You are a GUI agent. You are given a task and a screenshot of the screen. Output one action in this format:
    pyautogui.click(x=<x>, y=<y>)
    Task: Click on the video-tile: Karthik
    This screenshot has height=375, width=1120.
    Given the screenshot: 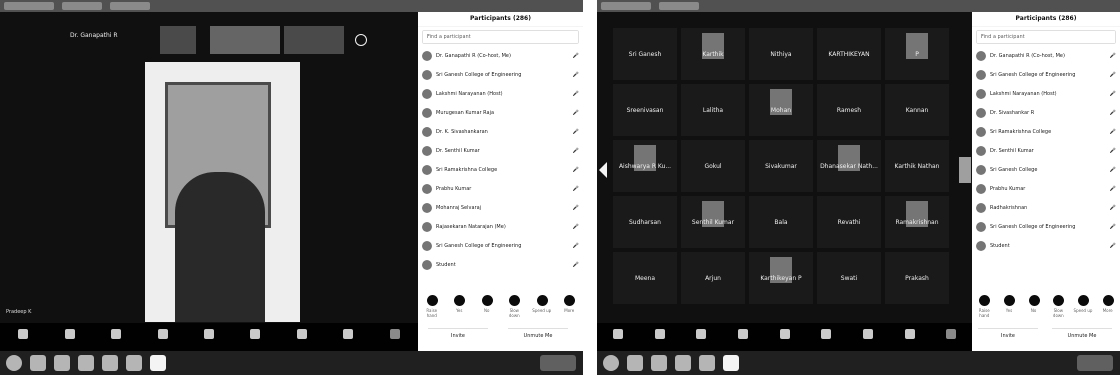 What is the action you would take?
    pyautogui.click(x=713, y=54)
    